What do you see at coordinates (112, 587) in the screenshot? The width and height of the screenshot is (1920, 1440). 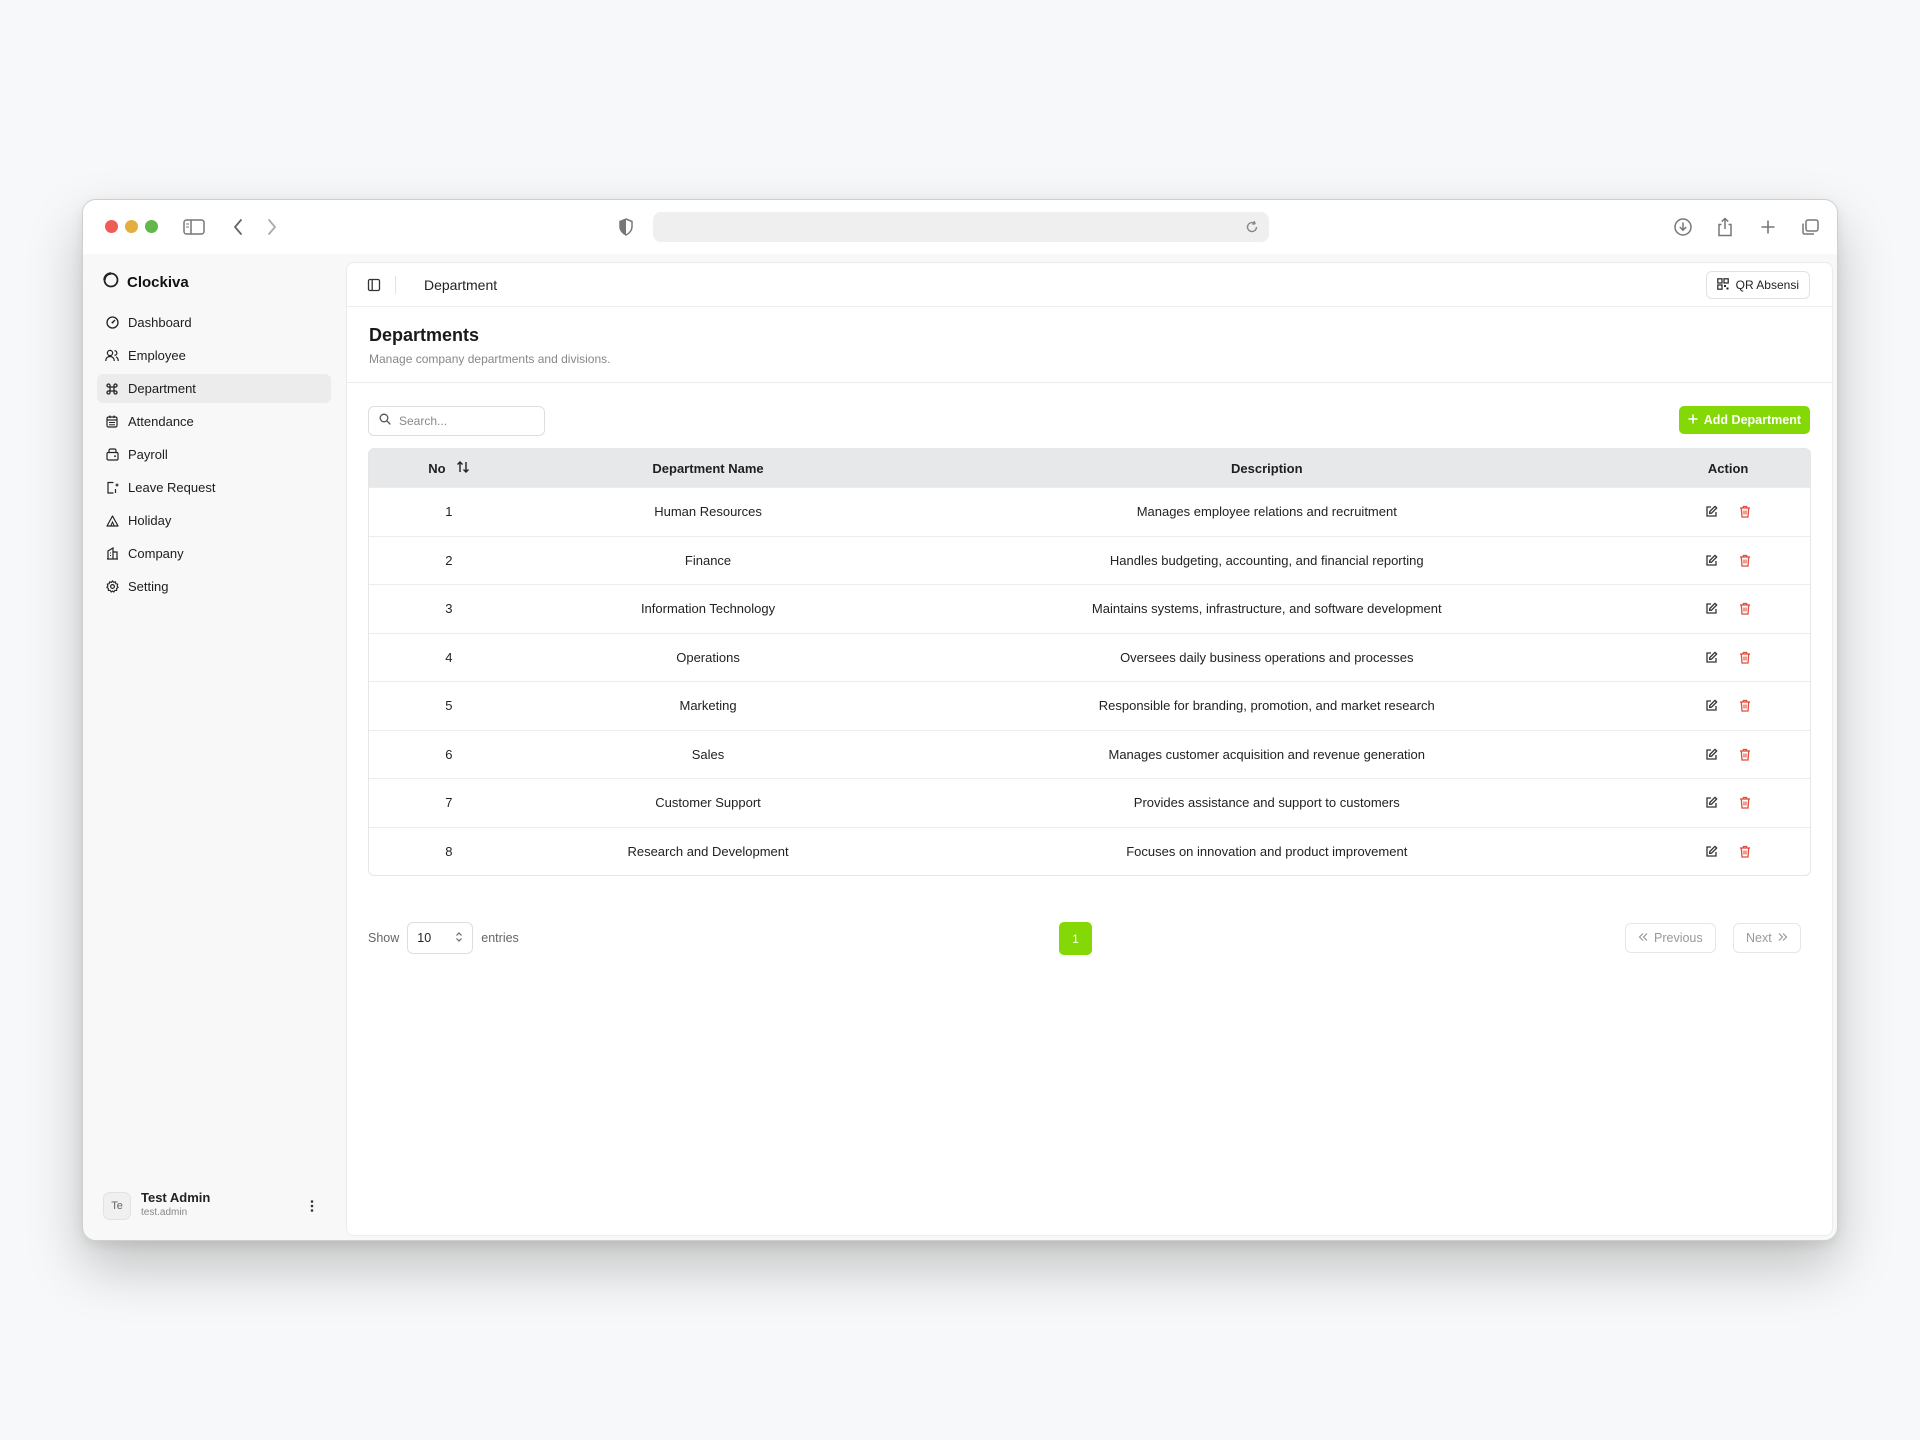 I see `gear-icon` at bounding box center [112, 587].